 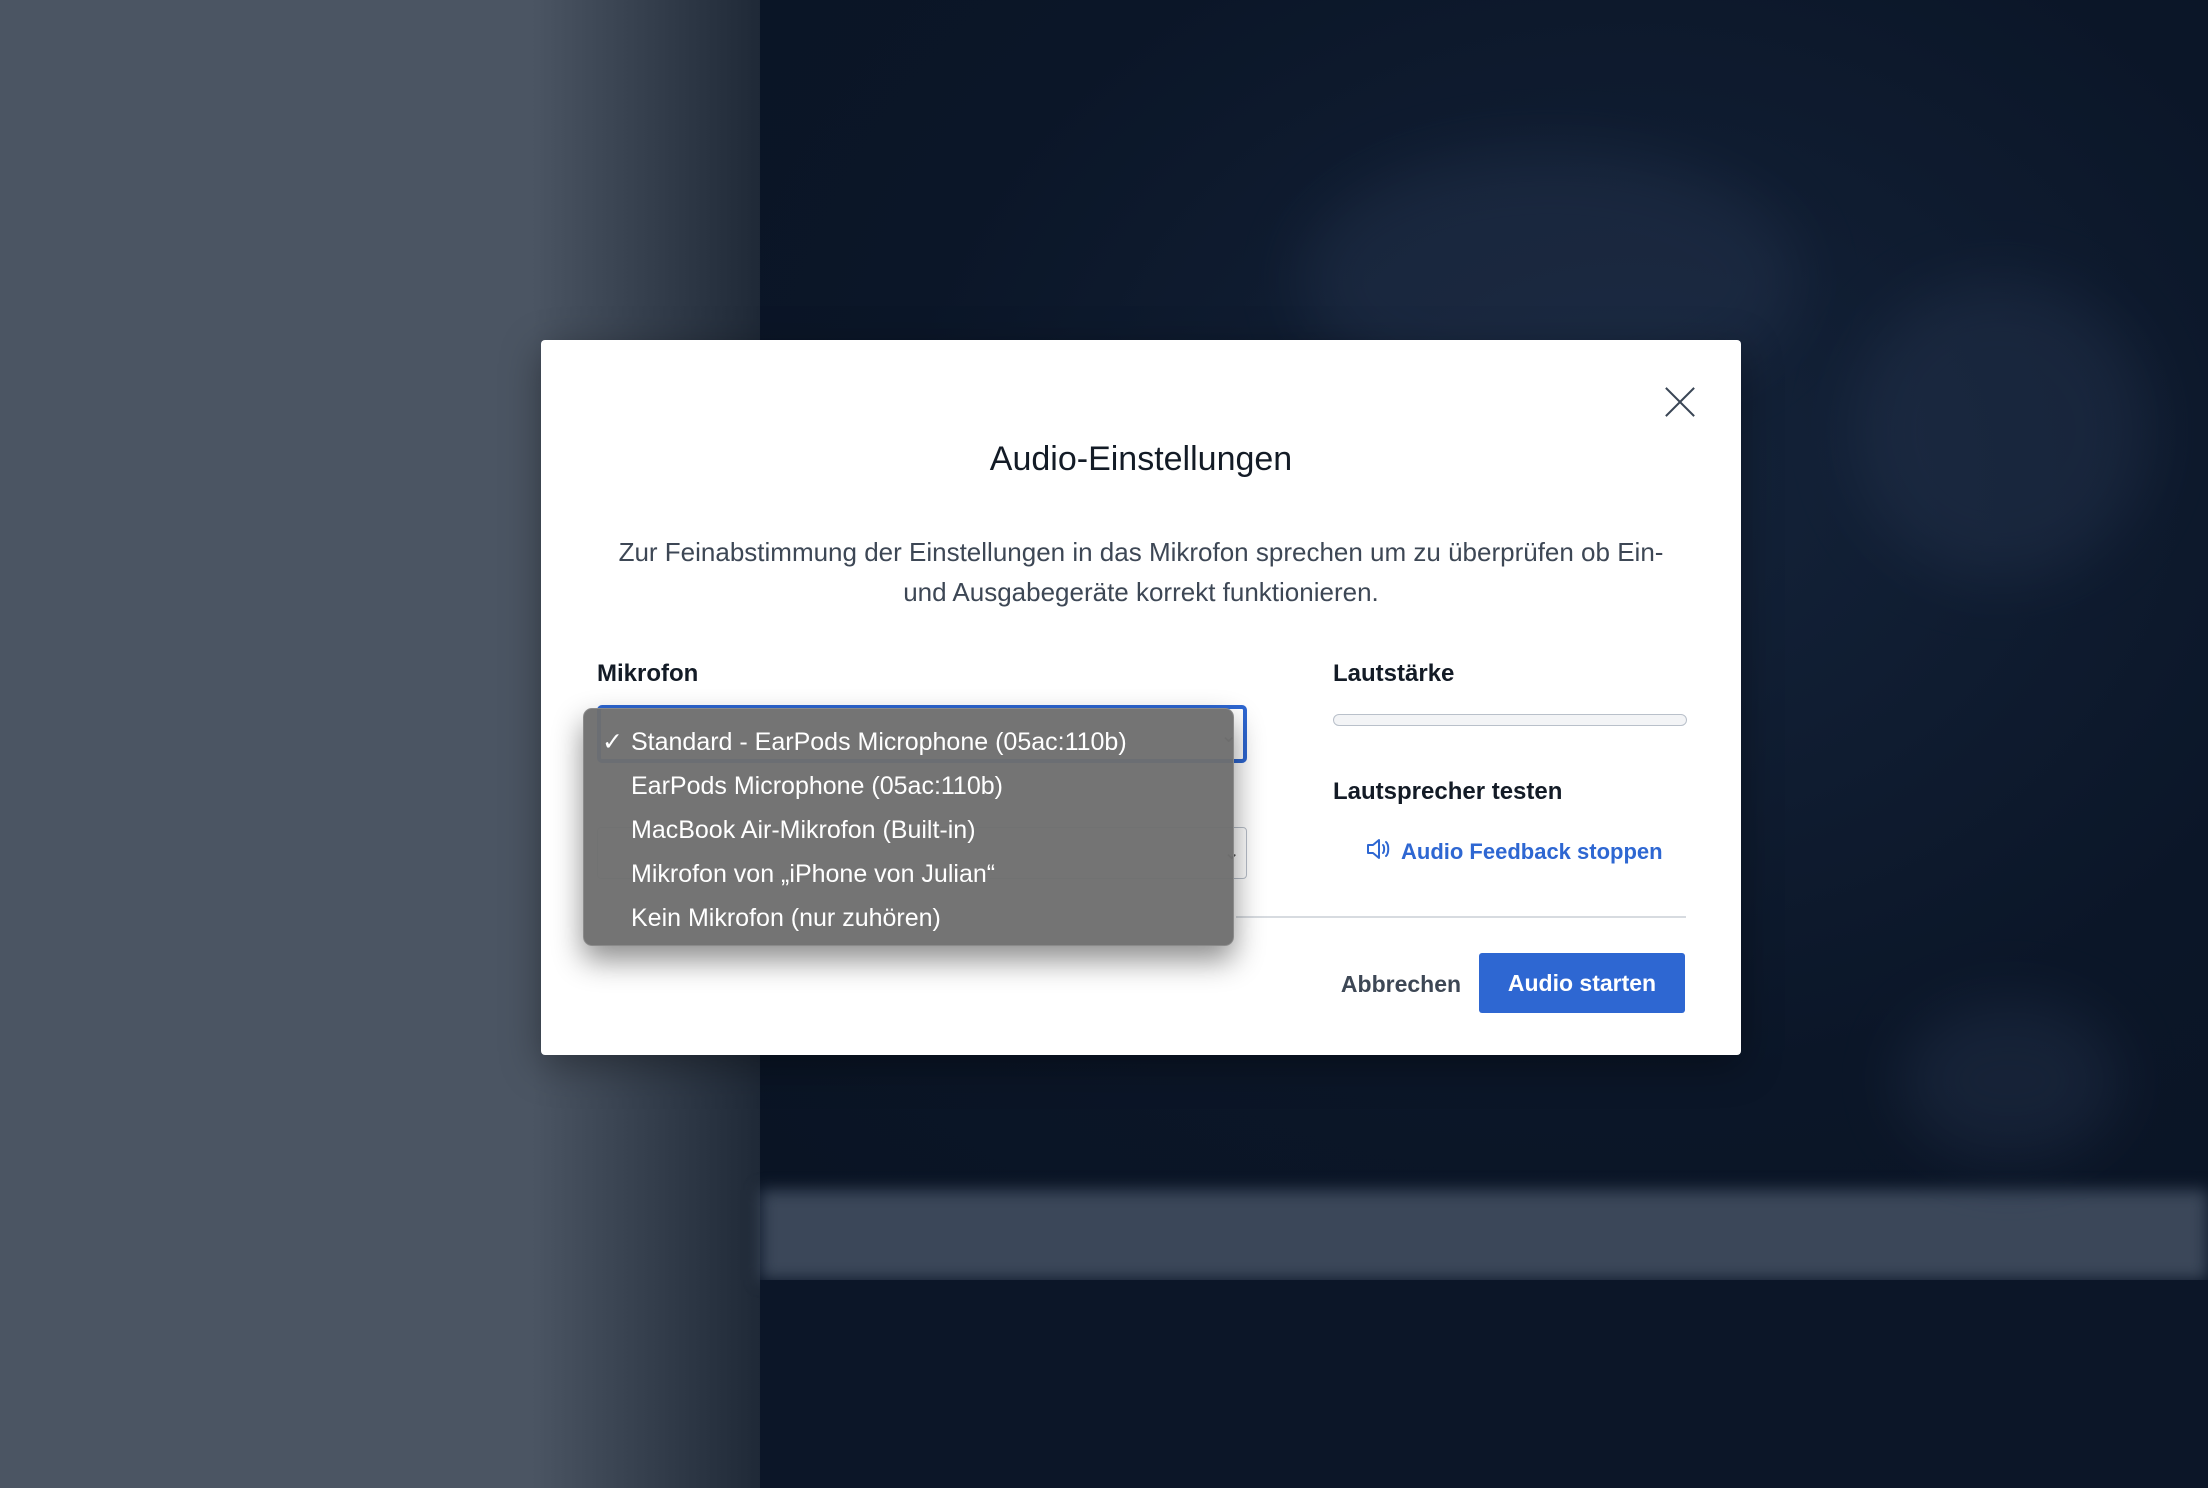 I want to click on microphone-option: Kein Mikrofon (nur zuhören), so click(x=908, y=918).